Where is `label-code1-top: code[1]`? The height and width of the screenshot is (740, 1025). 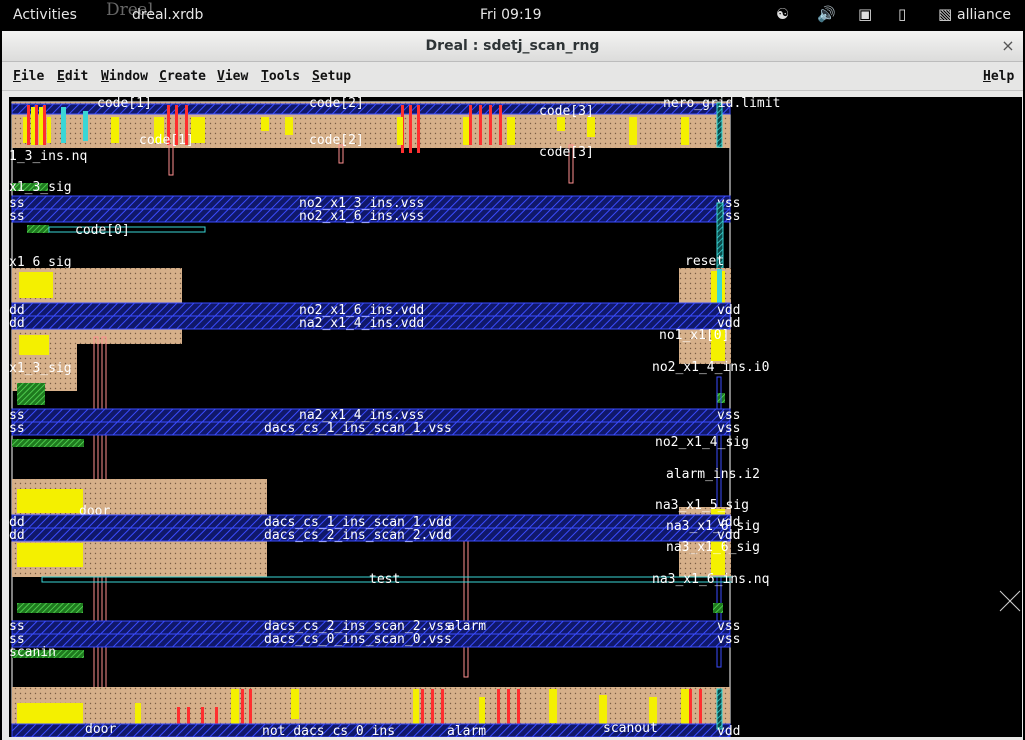 label-code1-top: code[1] is located at coordinates (124, 104).